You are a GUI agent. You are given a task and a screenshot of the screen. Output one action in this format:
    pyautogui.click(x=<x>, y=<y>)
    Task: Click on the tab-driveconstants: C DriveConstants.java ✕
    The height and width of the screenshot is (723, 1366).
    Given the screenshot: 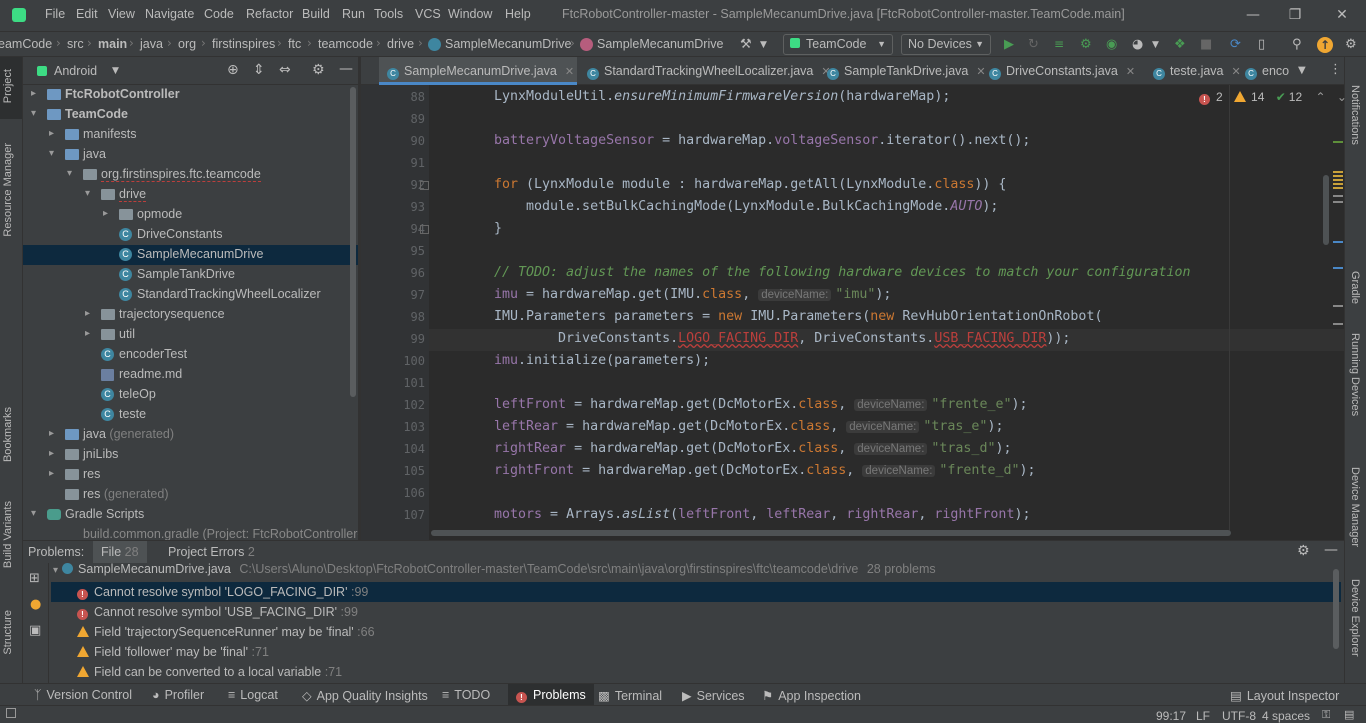 What is the action you would take?
    pyautogui.click(x=1067, y=71)
    